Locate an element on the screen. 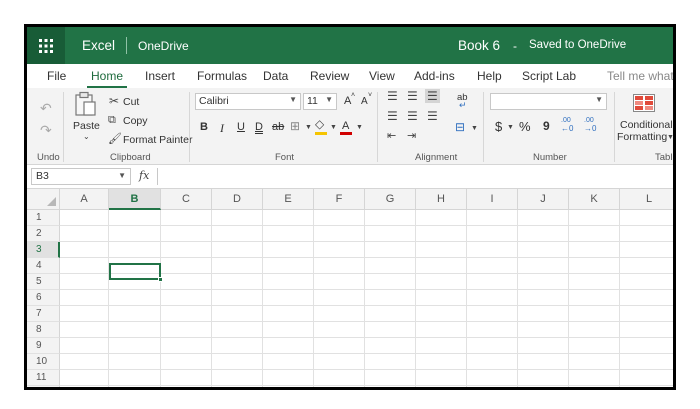  shrink-font-caret: ˅ is located at coordinates (370, 95).